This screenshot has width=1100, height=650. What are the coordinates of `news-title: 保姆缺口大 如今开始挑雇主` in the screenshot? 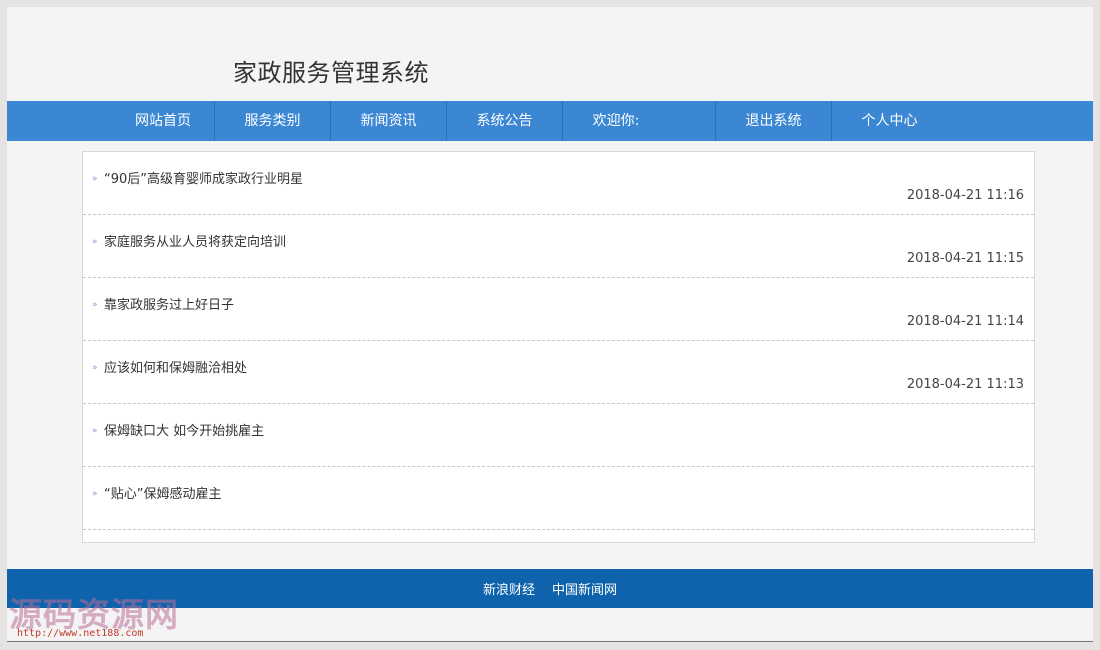 It's located at (184, 429).